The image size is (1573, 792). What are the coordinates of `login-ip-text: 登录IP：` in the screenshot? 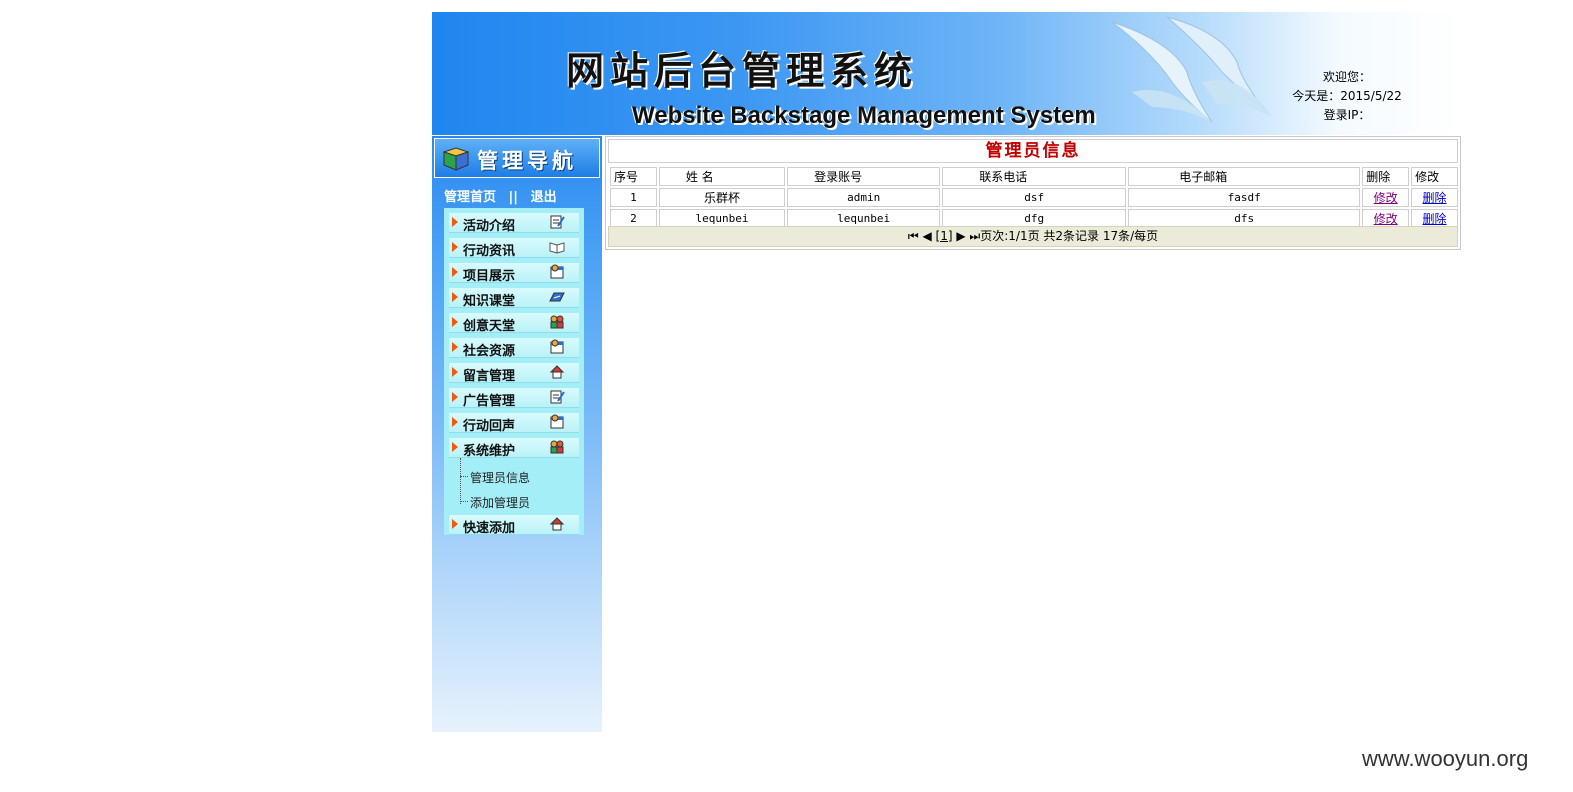 It's located at (1347, 115).